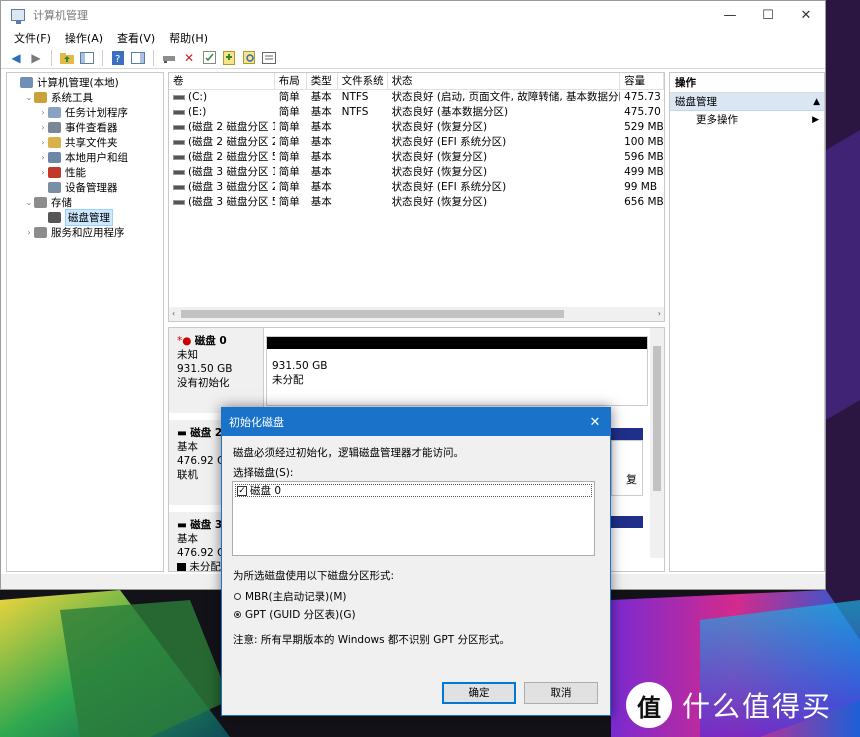 Image resolution: width=860 pixels, height=737 pixels. I want to click on volume-row: (磁盘 2 磁盘分区 1) 简单 基本 状态良好 (恢复分区) 529 MB, so click(416, 127).